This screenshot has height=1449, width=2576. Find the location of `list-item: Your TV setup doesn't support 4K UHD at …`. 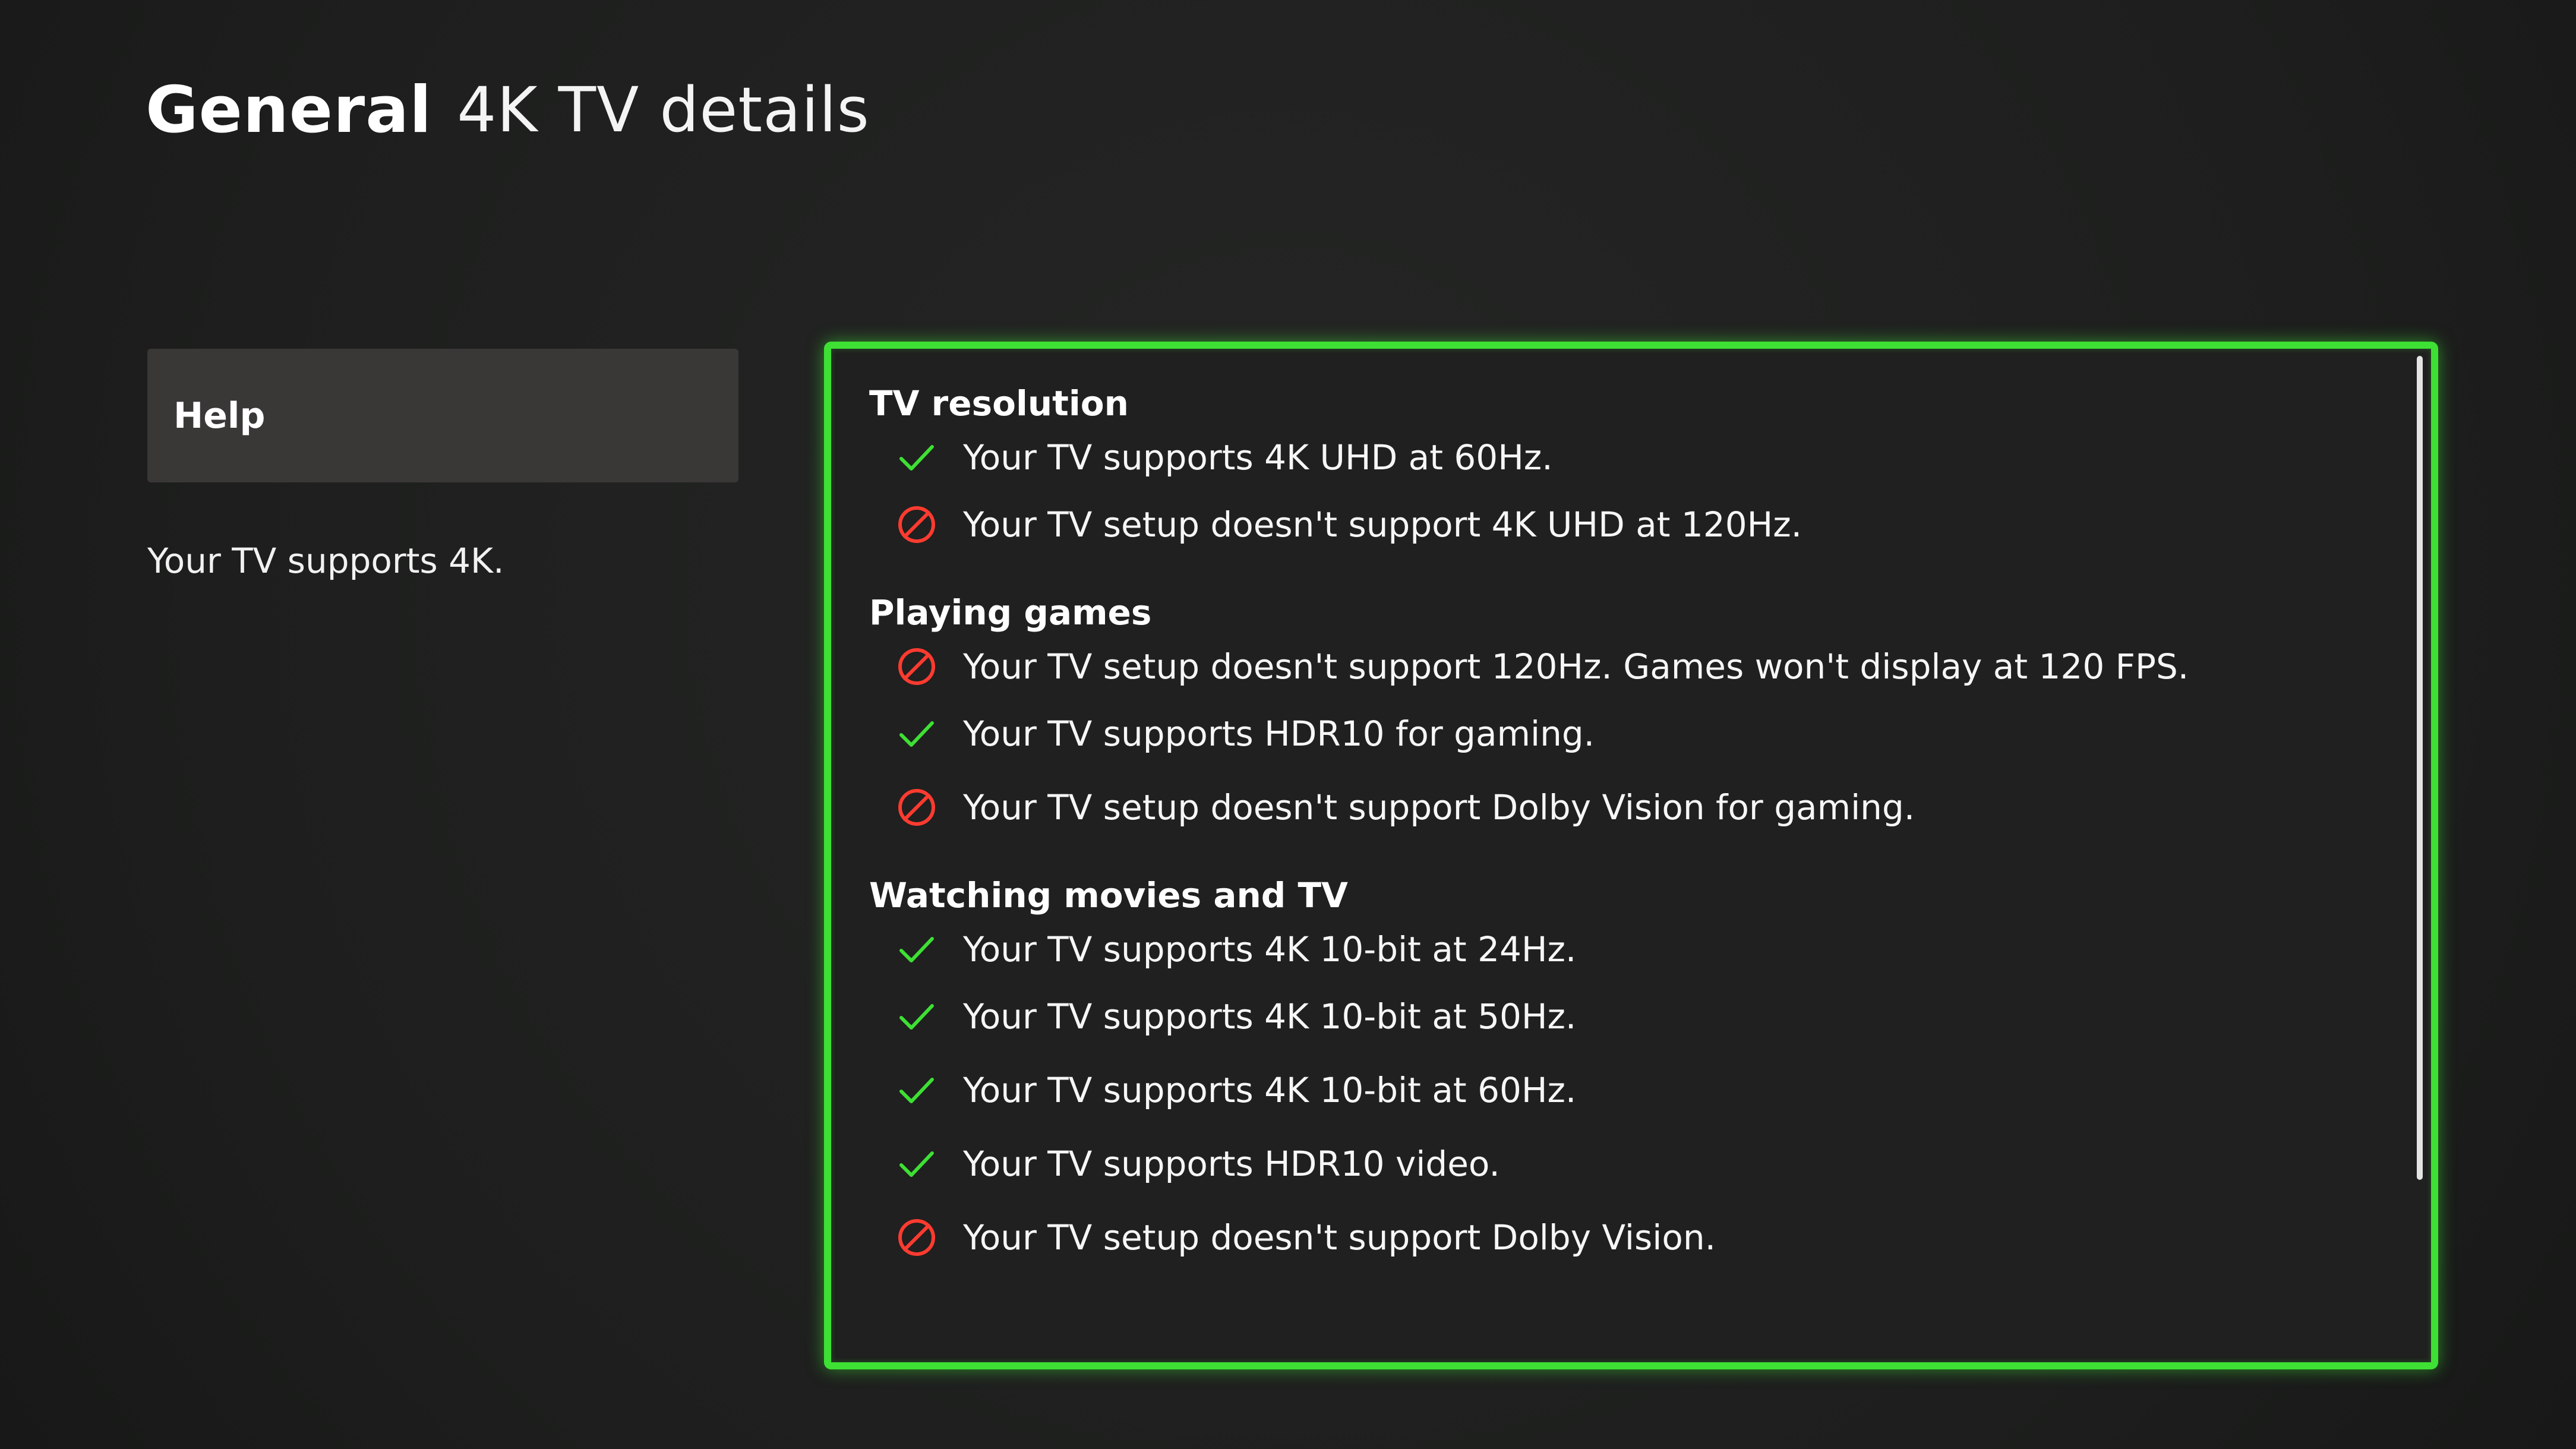

list-item: Your TV setup doesn't support 4K UHD at … is located at coordinates (1611, 524).